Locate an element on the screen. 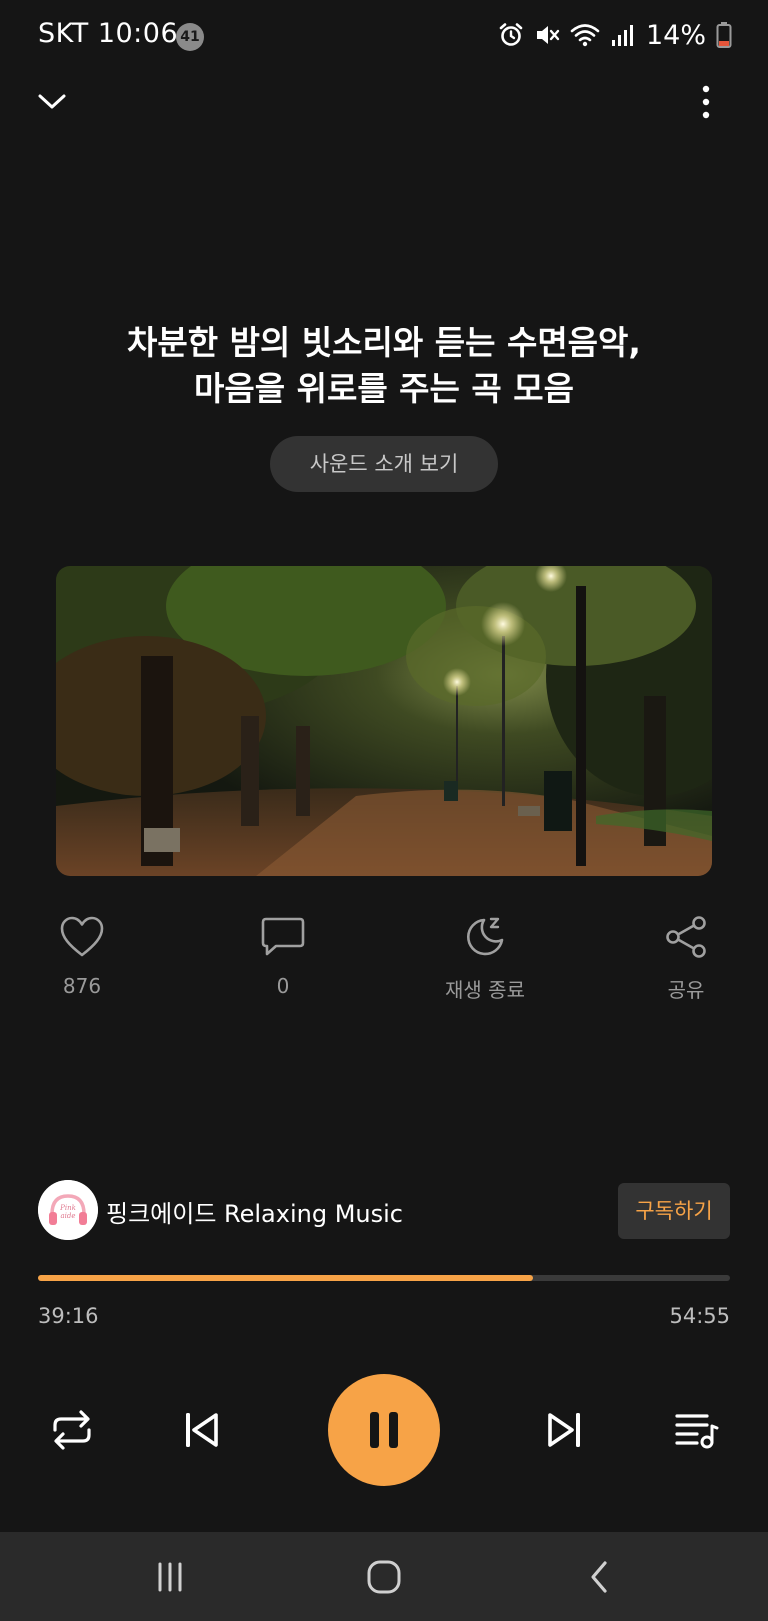 This screenshot has height=1621, width=768. svg-text: Pink is located at coordinates (67, 1208).